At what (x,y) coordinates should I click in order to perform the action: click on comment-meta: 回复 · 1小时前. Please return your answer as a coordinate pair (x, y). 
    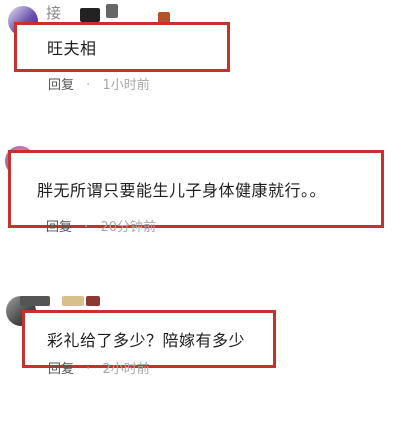
    Looking at the image, I should click on (99, 83).